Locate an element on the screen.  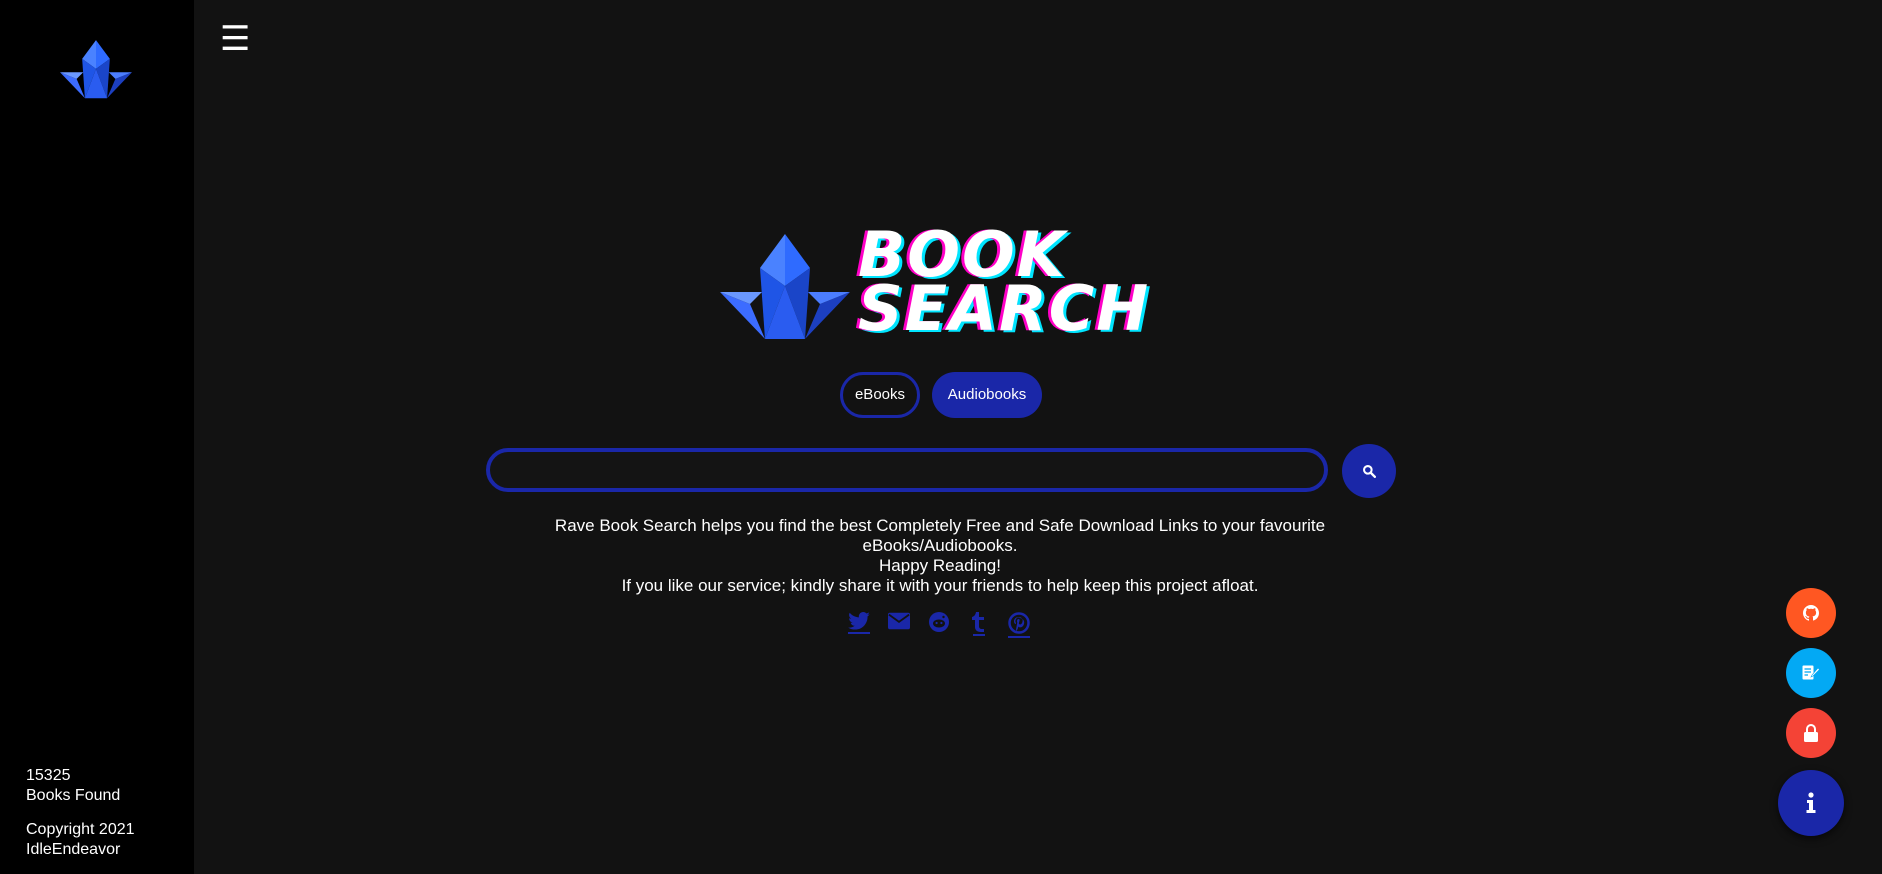
books-count: 15325 is located at coordinates (48, 775).